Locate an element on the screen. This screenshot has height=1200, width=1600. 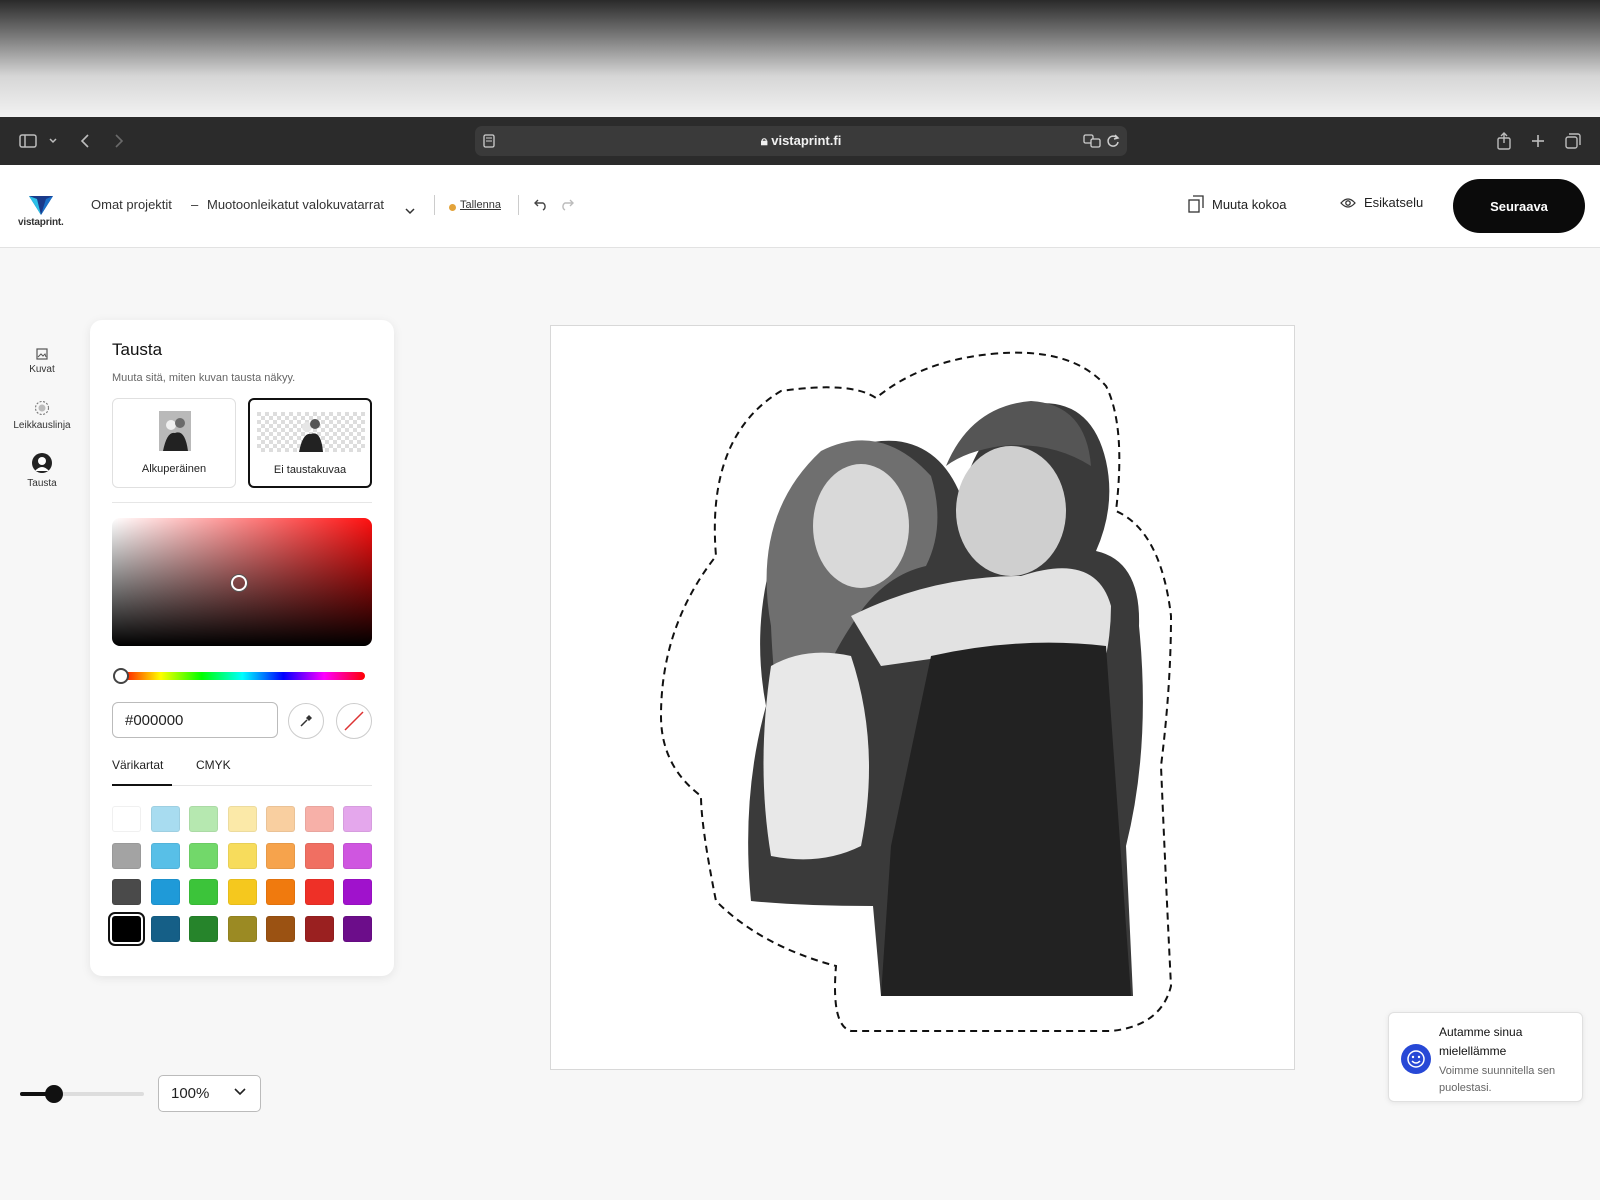
background-icon is located at coordinates (42, 463).